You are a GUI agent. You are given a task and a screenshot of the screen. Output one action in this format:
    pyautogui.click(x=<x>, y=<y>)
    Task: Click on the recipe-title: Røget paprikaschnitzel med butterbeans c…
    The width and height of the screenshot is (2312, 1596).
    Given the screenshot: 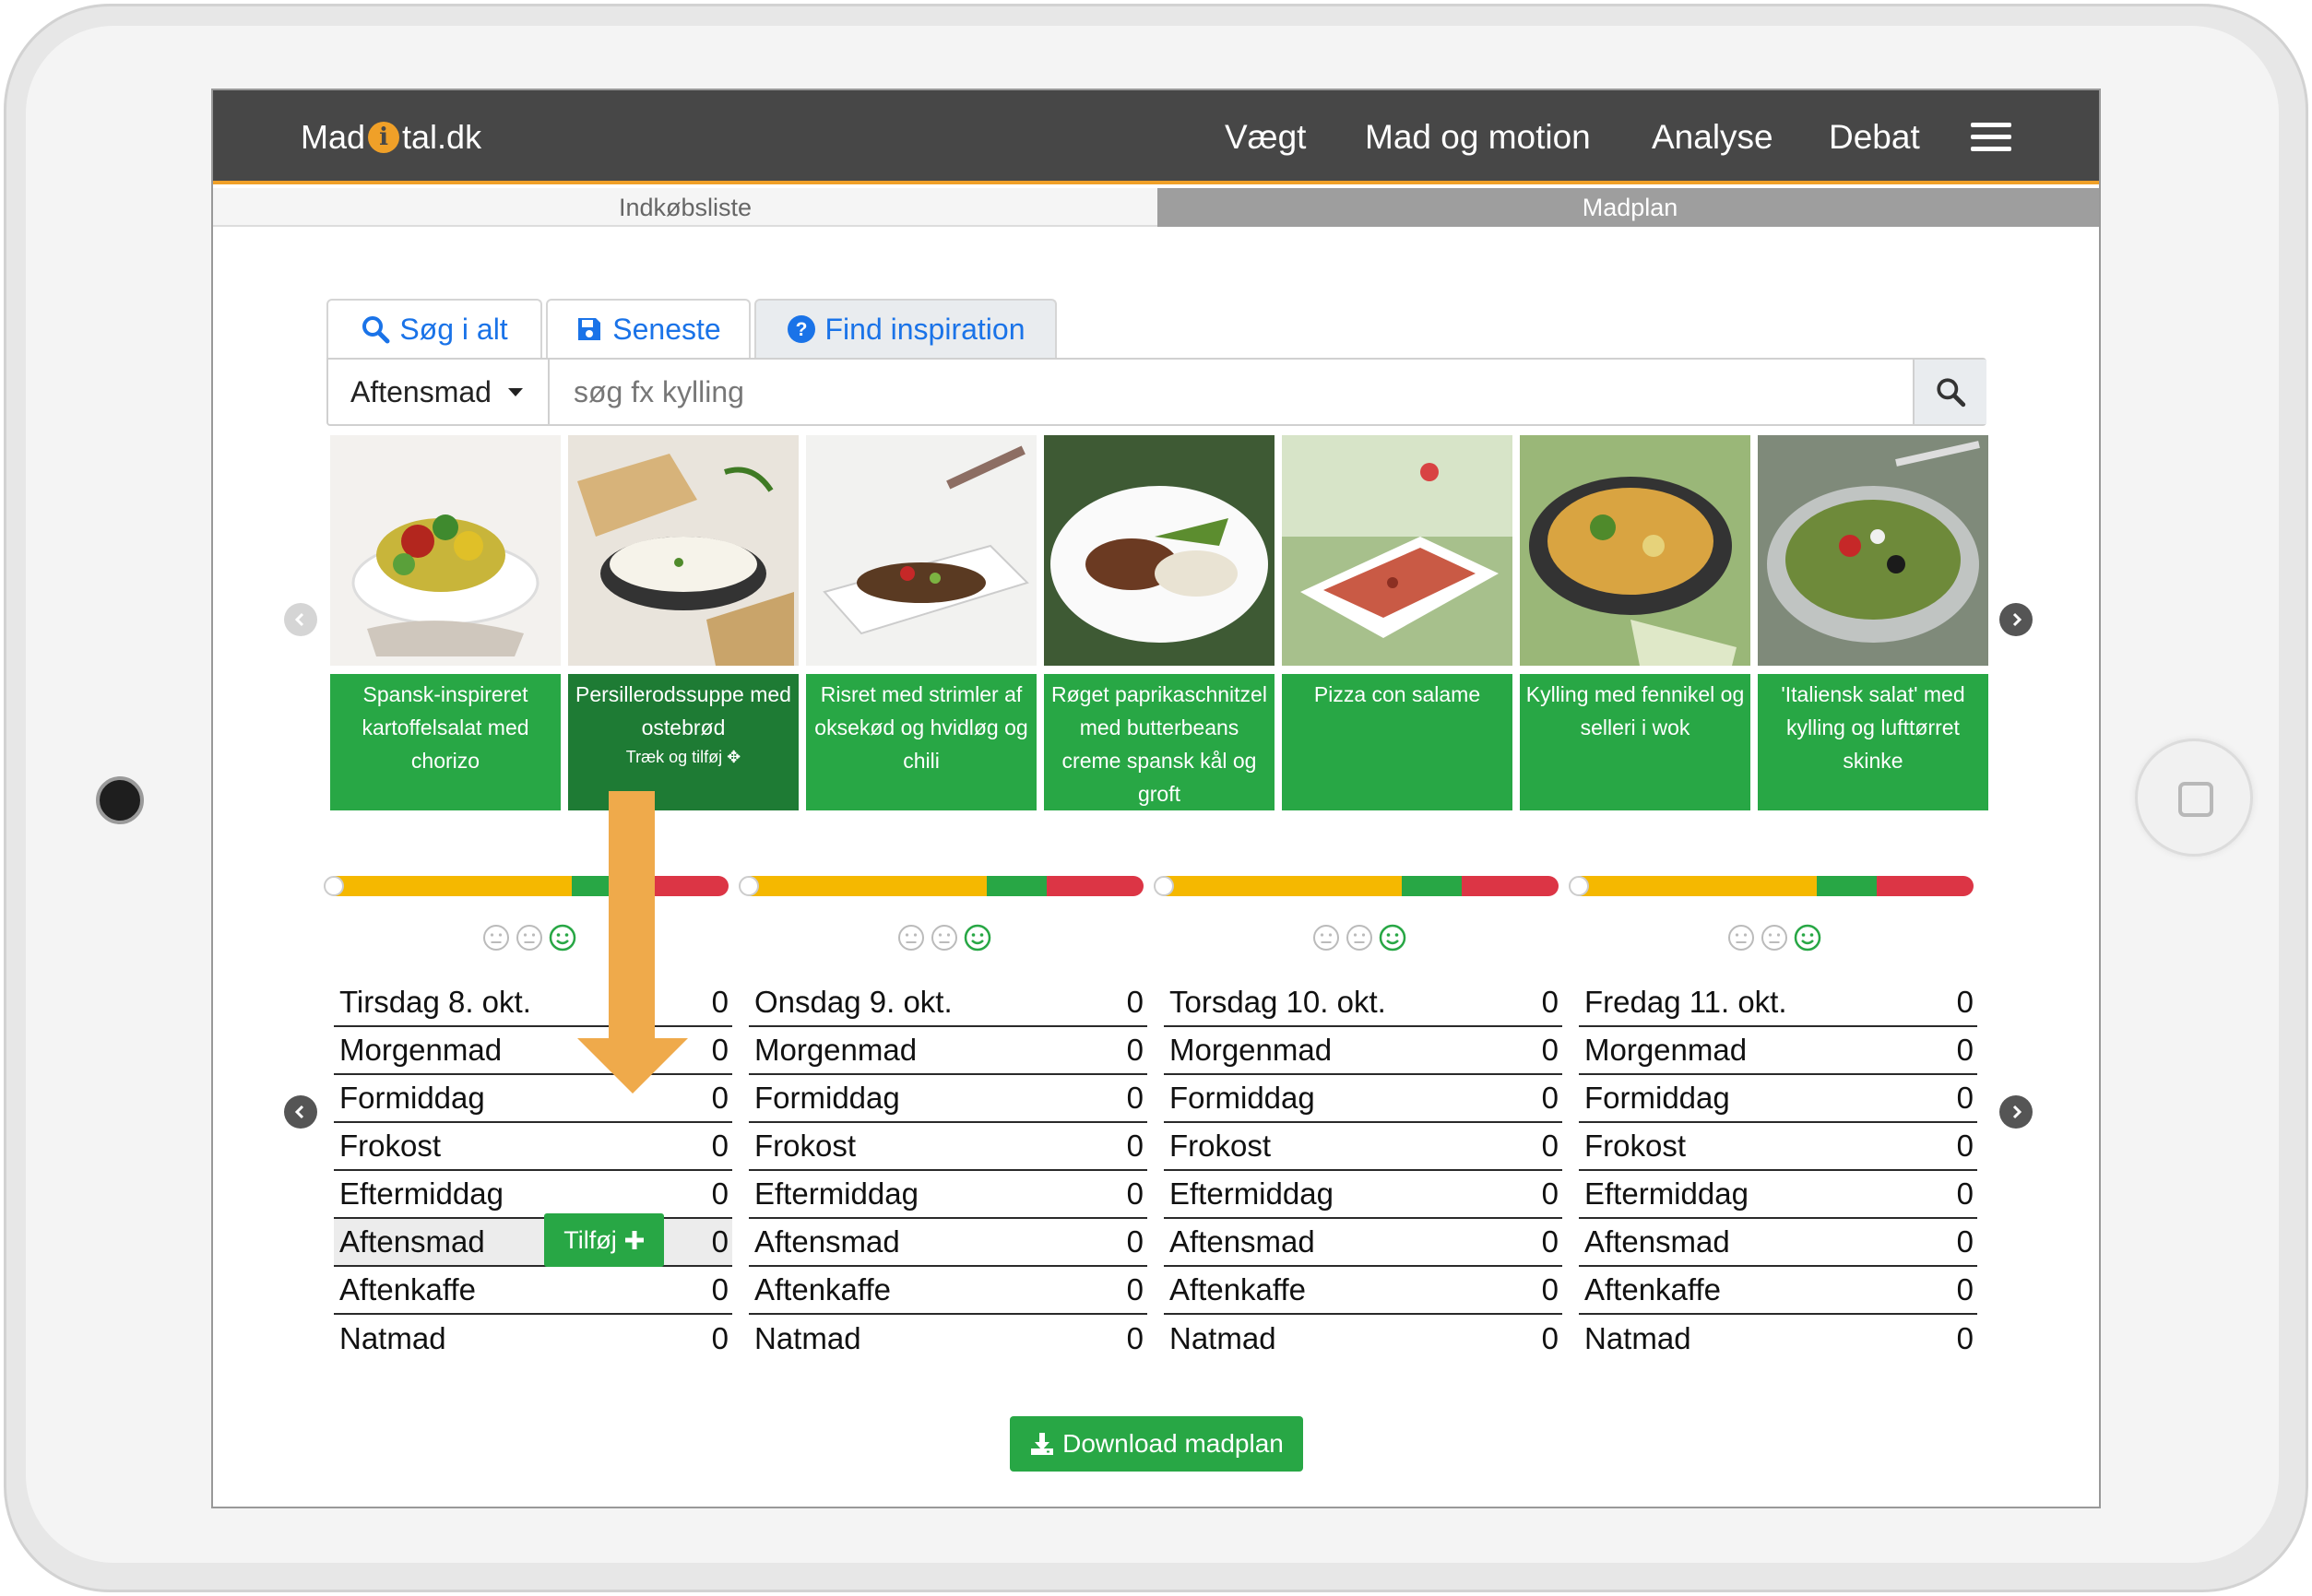 What is the action you would take?
    pyautogui.click(x=1159, y=742)
    